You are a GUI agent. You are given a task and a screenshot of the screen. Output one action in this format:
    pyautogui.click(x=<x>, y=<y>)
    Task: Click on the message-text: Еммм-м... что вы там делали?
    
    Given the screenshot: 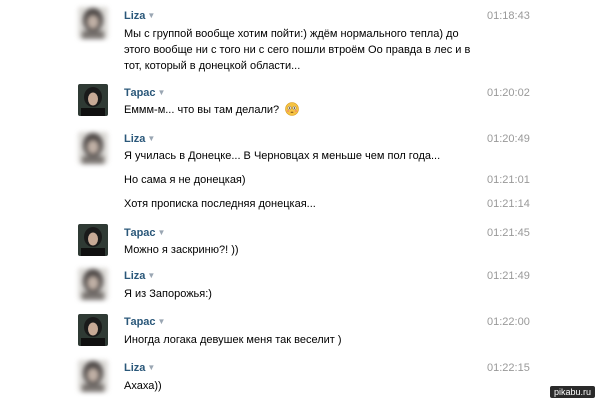 What is the action you would take?
    pyautogui.click(x=304, y=110)
    